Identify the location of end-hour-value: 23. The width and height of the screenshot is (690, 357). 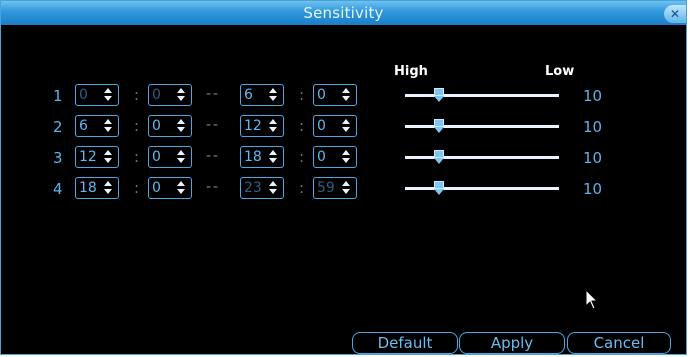
(253, 188).